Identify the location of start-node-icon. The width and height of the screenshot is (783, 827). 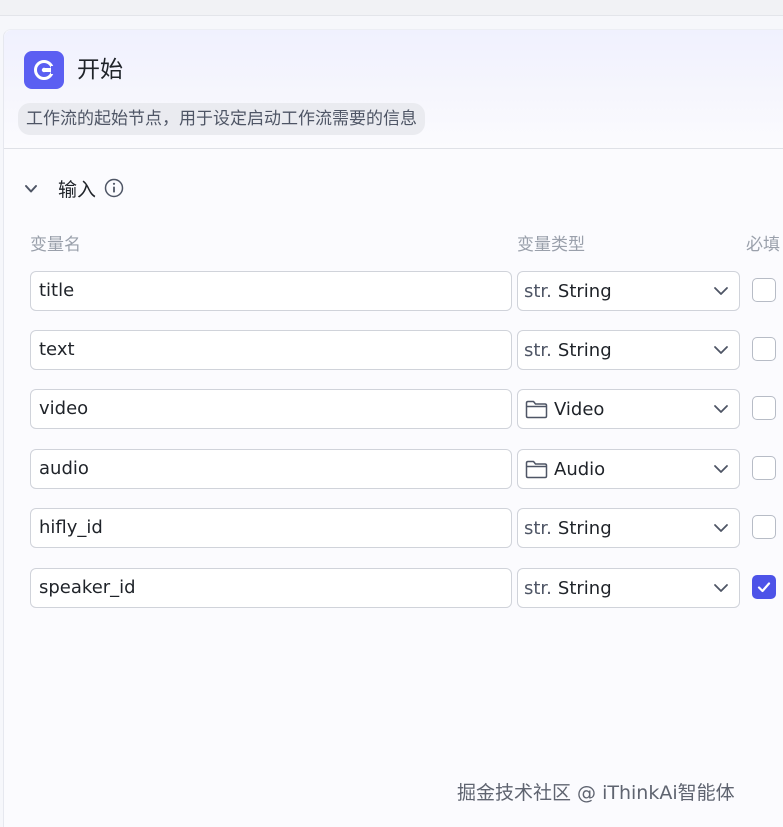
(44, 70).